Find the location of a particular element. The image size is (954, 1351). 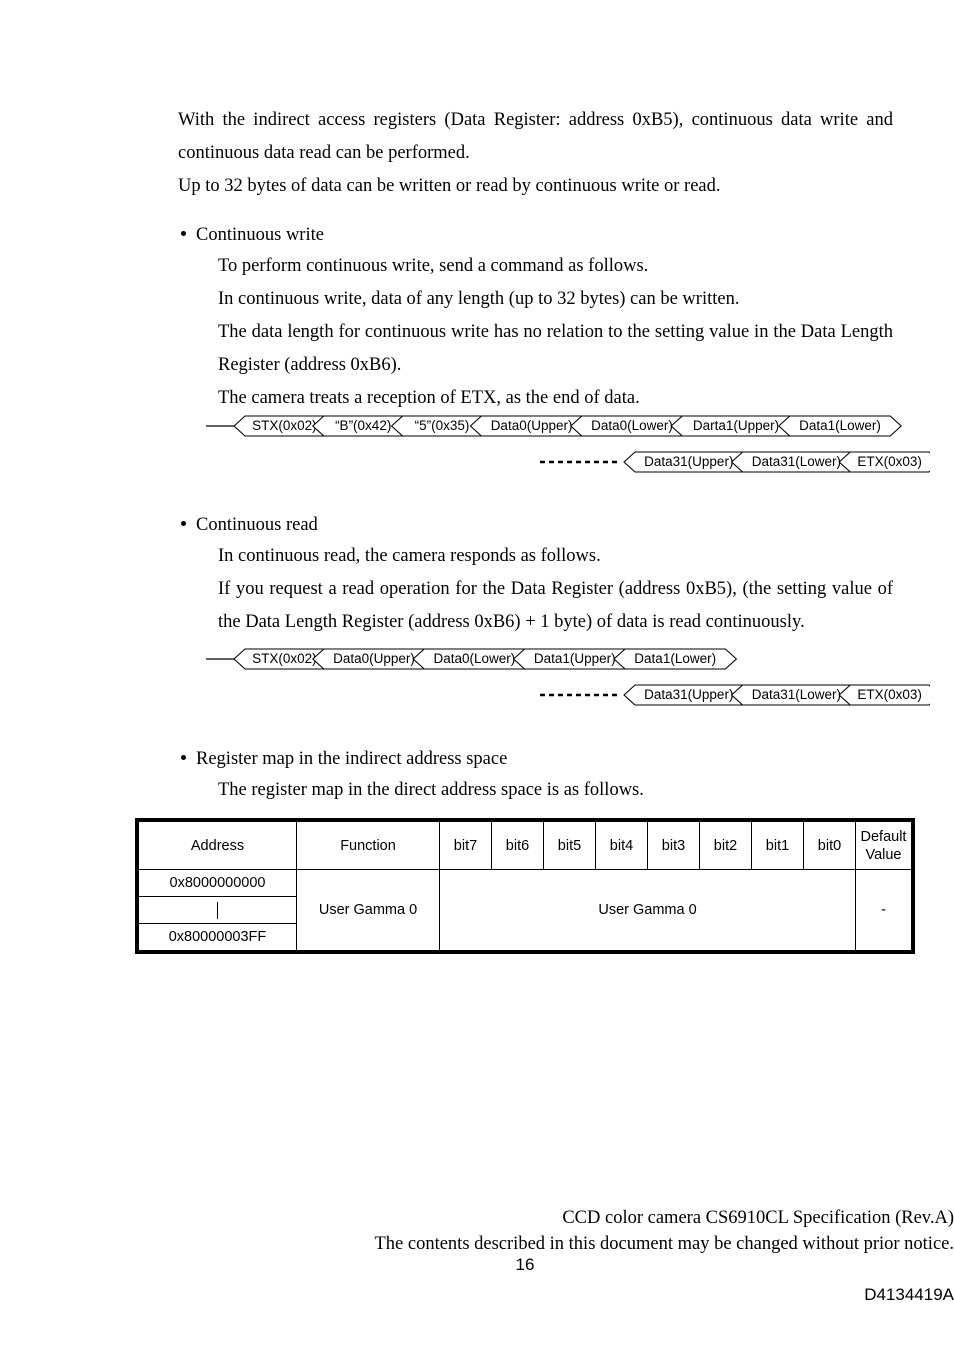

cell-address-range-tick is located at coordinates (217, 910).